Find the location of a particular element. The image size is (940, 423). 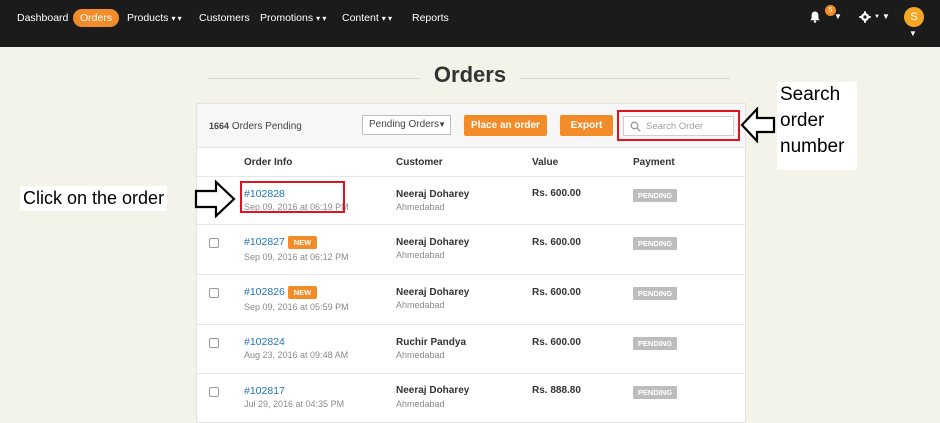

annotation-click-order: Click on the order is located at coordinates (94, 198).